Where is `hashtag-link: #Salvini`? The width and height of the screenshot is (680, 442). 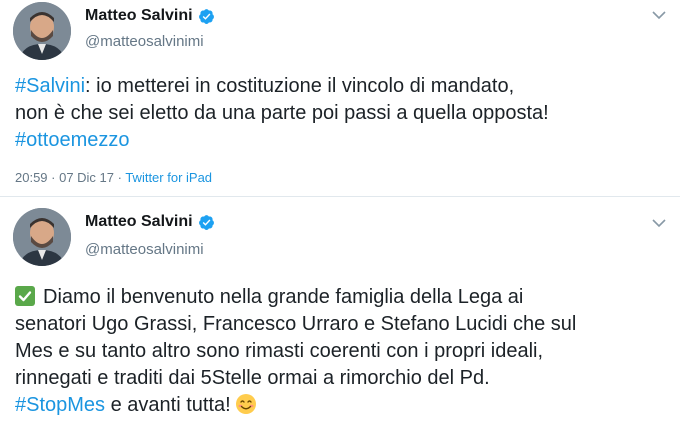 hashtag-link: #Salvini is located at coordinates (50, 86).